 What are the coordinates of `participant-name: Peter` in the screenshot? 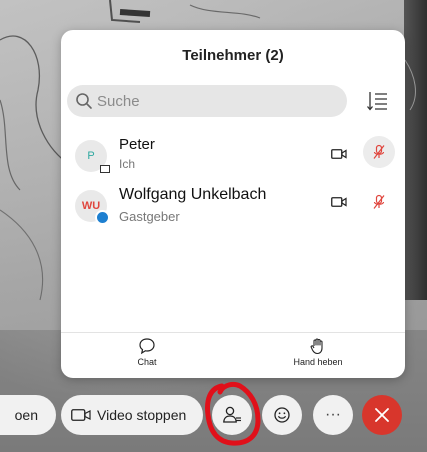 It's located at (137, 144).